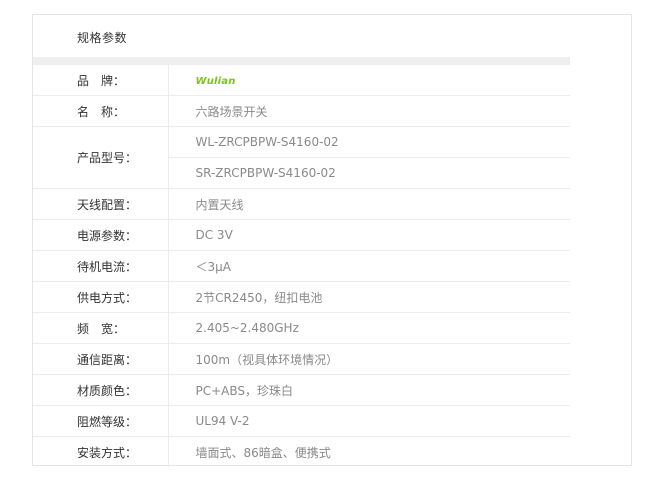 The image size is (667, 481). Describe the element at coordinates (101, 390) in the screenshot. I see `spec-label: 材质颜色：` at that location.